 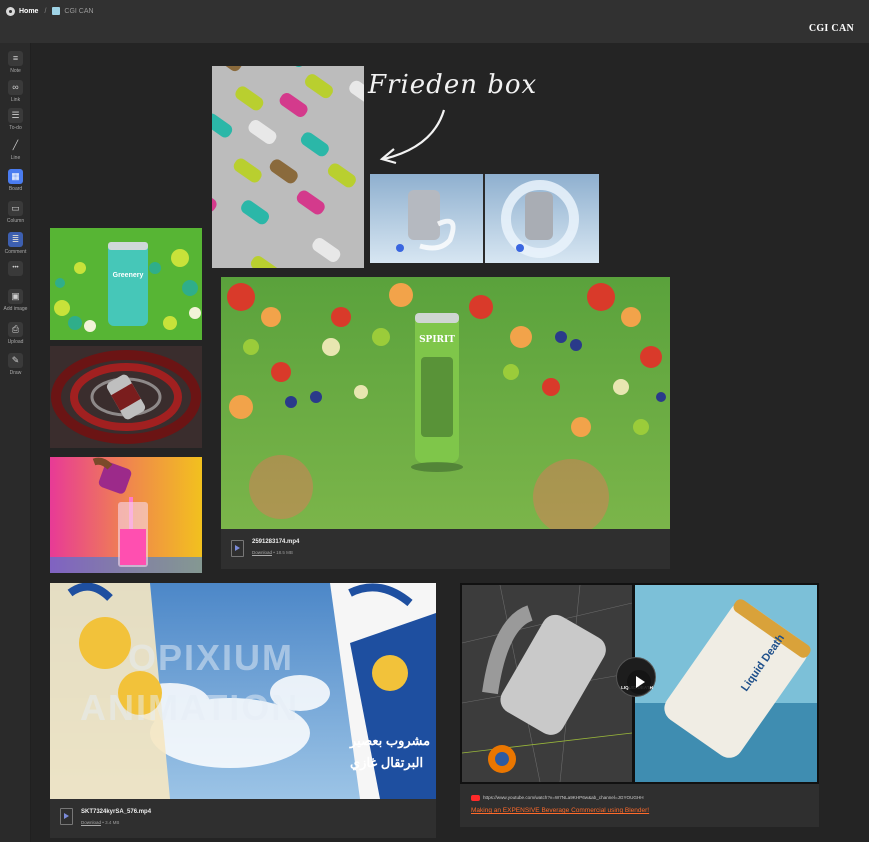 What do you see at coordinates (452, 85) in the screenshot?
I see `sketch-note: Frieden box` at bounding box center [452, 85].